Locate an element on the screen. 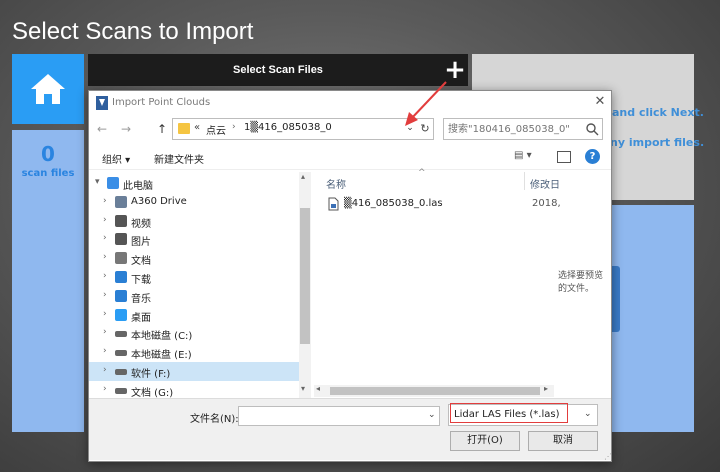 This screenshot has height=472, width=720. forward-button: → is located at coordinates (126, 129).